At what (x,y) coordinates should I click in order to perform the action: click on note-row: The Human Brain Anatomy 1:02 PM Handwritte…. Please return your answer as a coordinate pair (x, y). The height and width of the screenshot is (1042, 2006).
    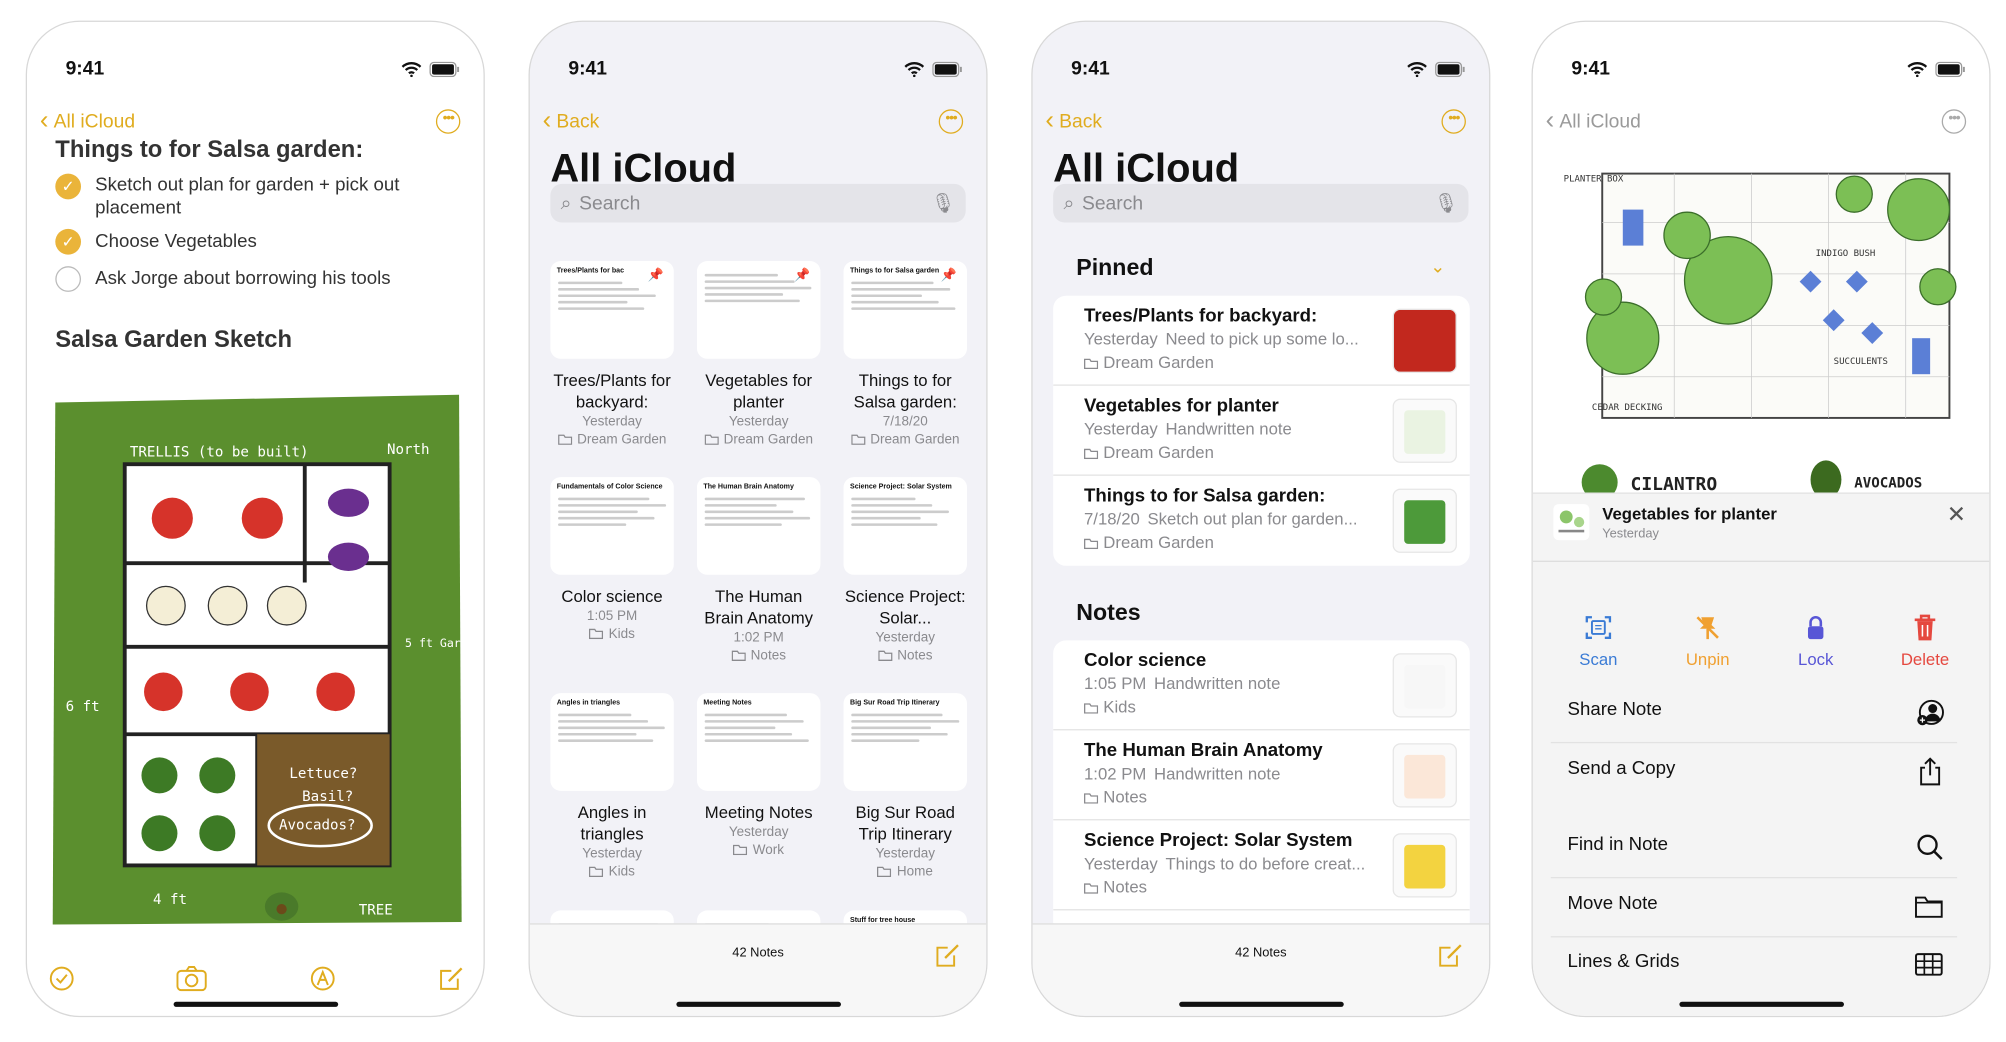
    Looking at the image, I should click on (1261, 775).